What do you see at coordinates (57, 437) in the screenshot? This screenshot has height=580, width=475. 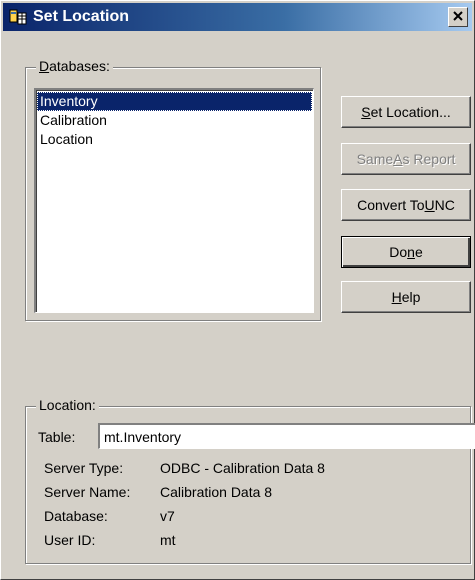 I see `table-label: Table:` at bounding box center [57, 437].